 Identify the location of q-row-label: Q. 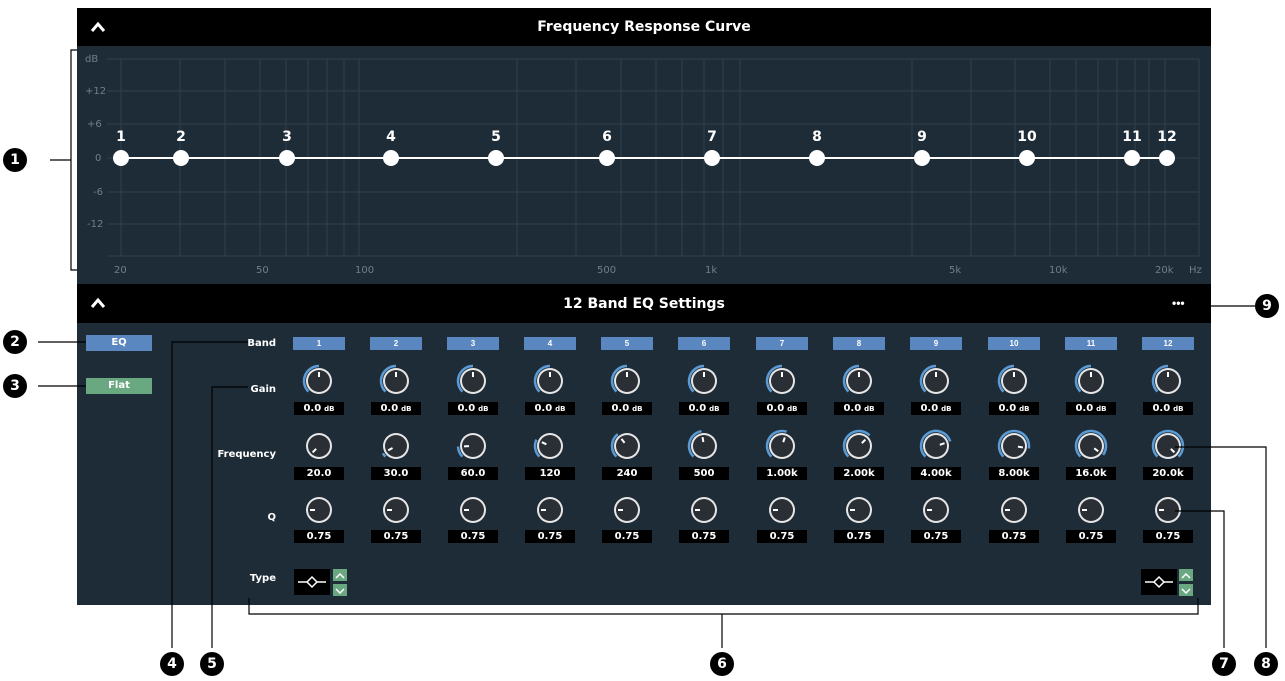
(271, 517).